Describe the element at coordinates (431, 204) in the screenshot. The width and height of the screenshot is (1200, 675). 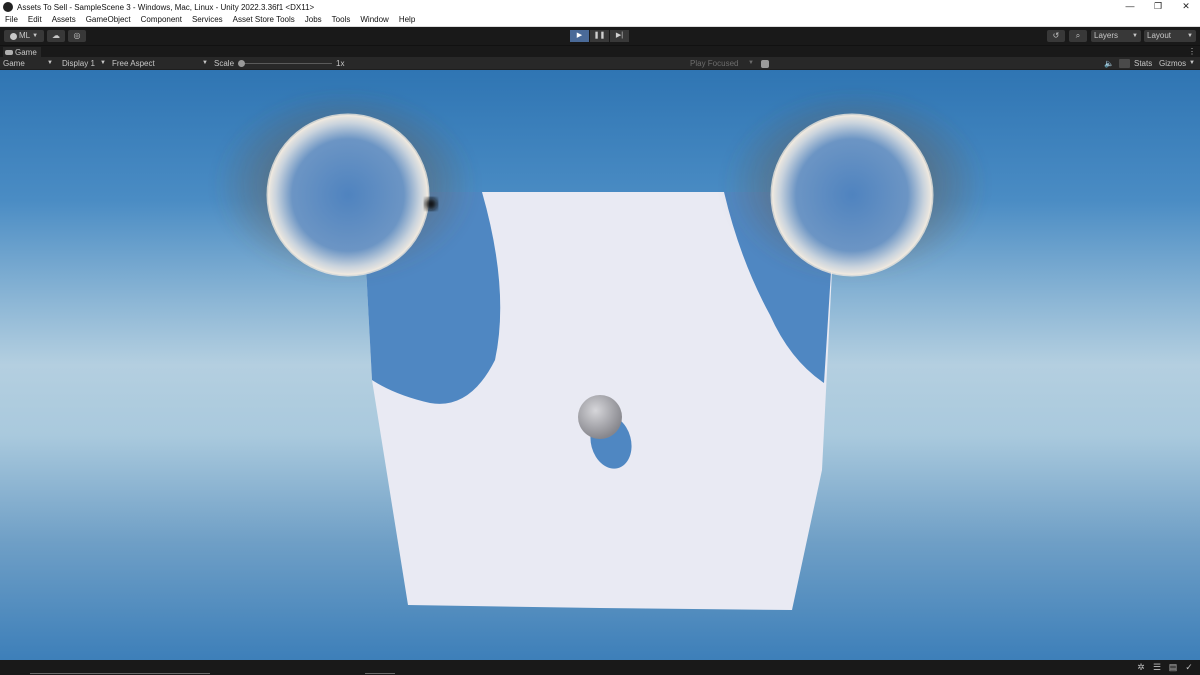
I see `dark-spot` at that location.